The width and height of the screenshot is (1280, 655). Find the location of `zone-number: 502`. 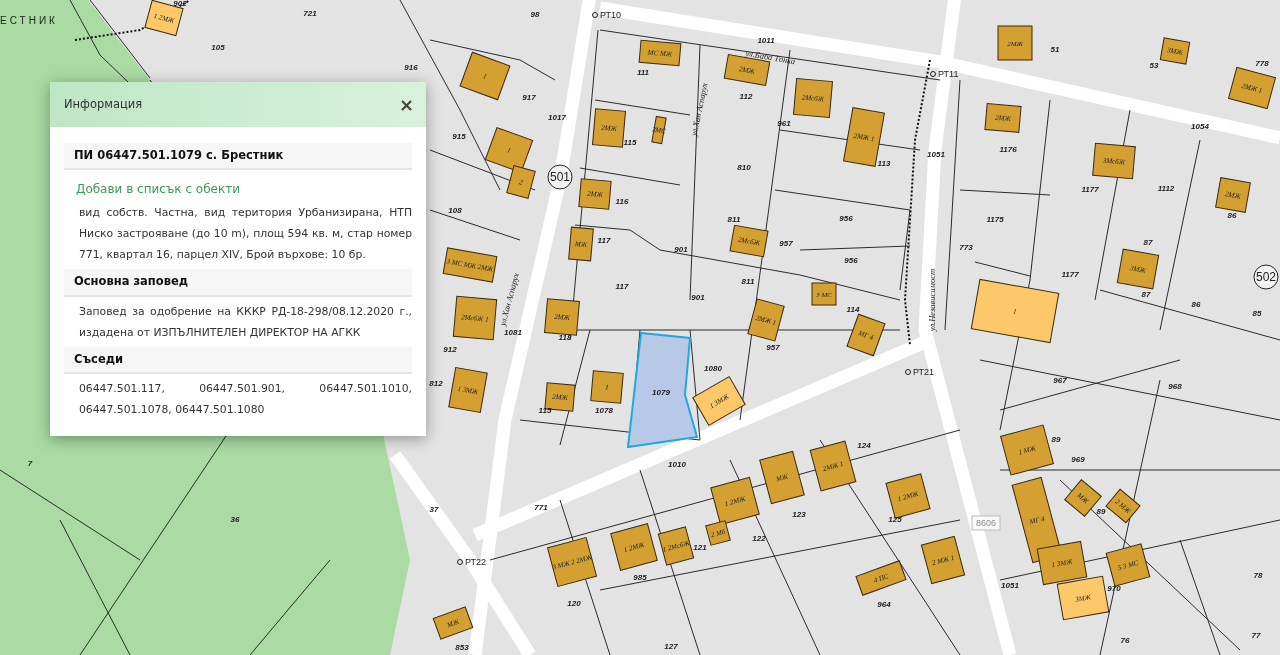

zone-number: 502 is located at coordinates (1266, 277).